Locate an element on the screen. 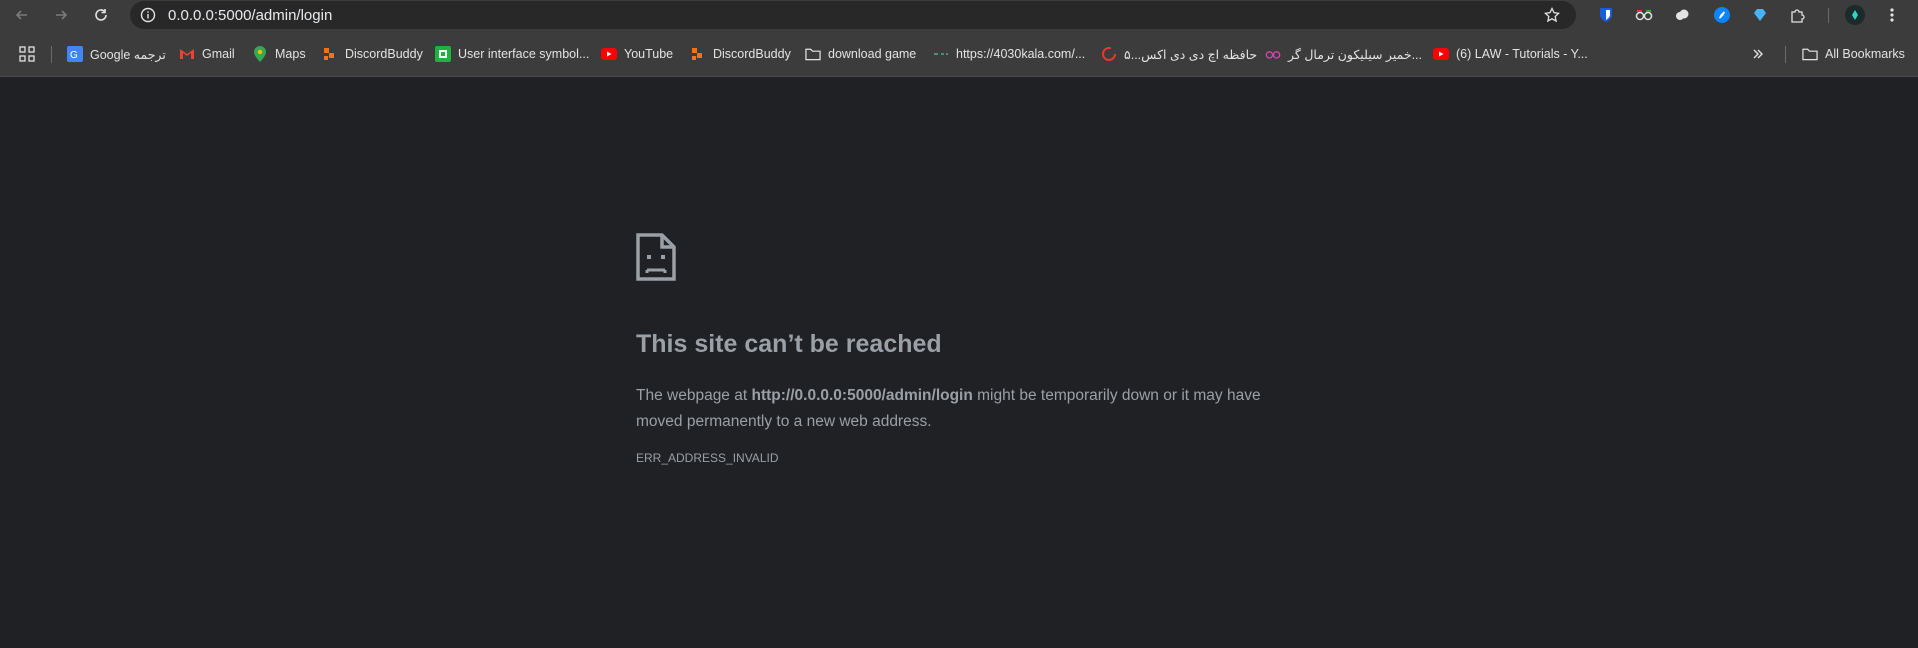 The height and width of the screenshot is (648, 1918). bookmark-item: Gmail is located at coordinates (207, 54).